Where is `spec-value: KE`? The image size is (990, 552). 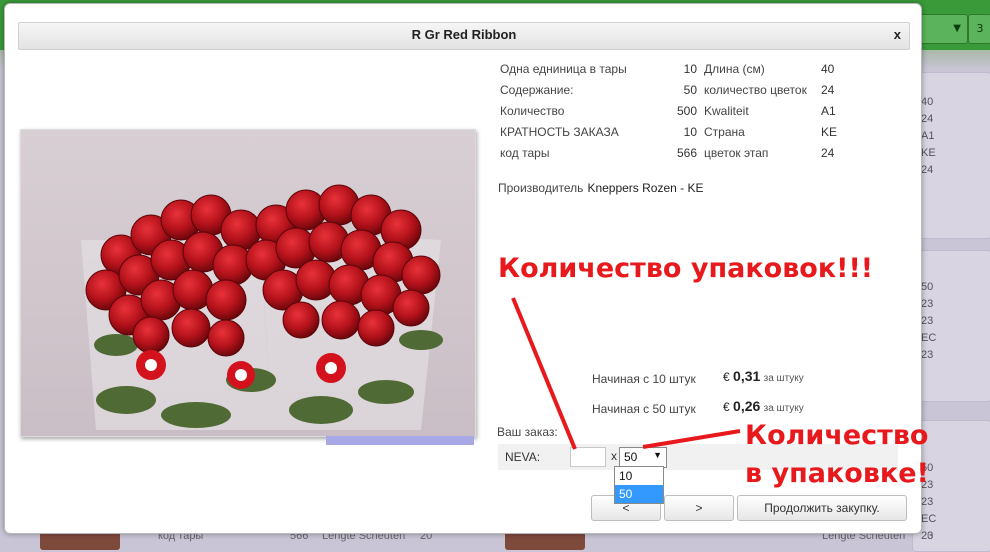 spec-value: KE is located at coordinates (829, 132).